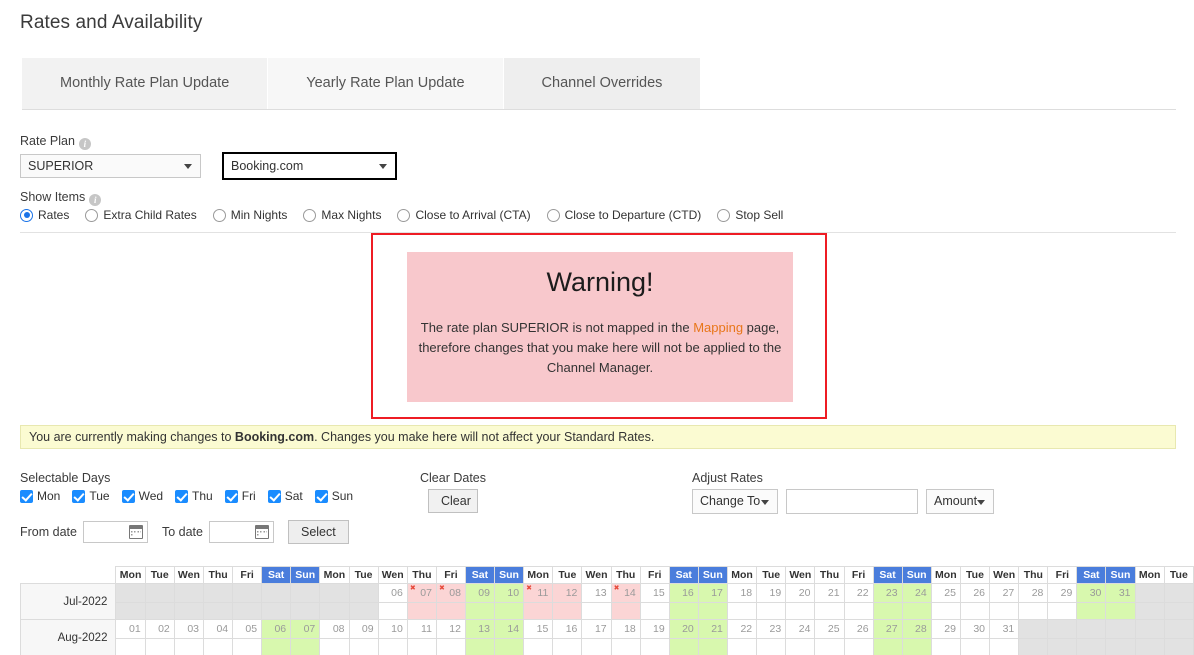 The width and height of the screenshot is (1194, 655). I want to click on checkbox-tue: Tue, so click(91, 496).